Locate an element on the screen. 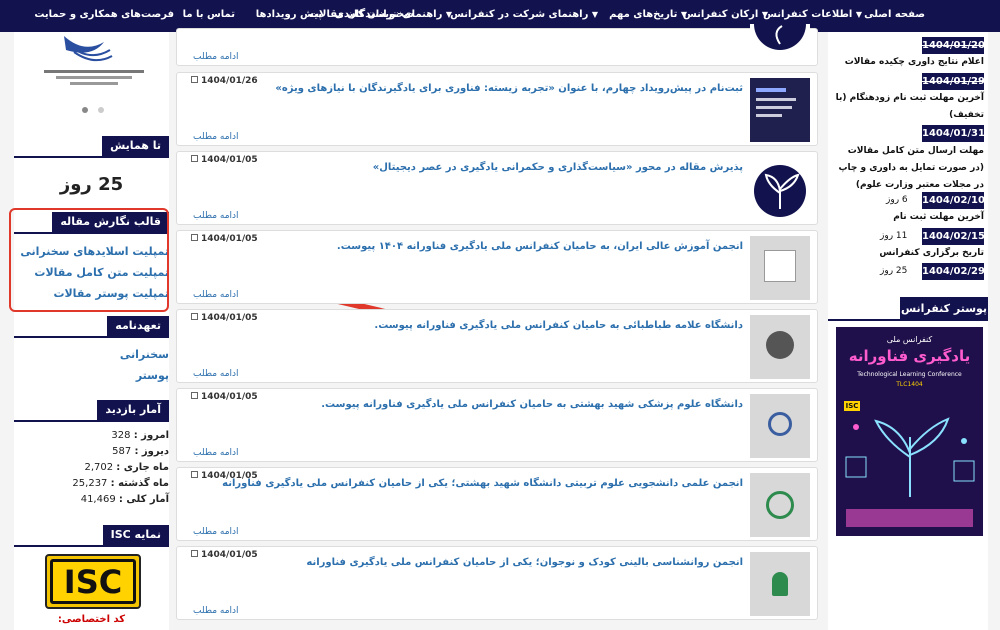  link-commitment-poster: پوستر is located at coordinates (152, 375).